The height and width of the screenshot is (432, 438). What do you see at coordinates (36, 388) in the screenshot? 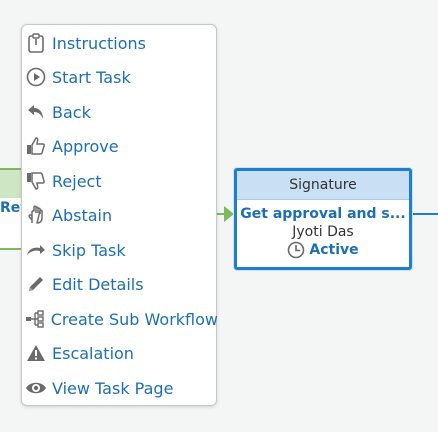
I see `eye-icon` at bounding box center [36, 388].